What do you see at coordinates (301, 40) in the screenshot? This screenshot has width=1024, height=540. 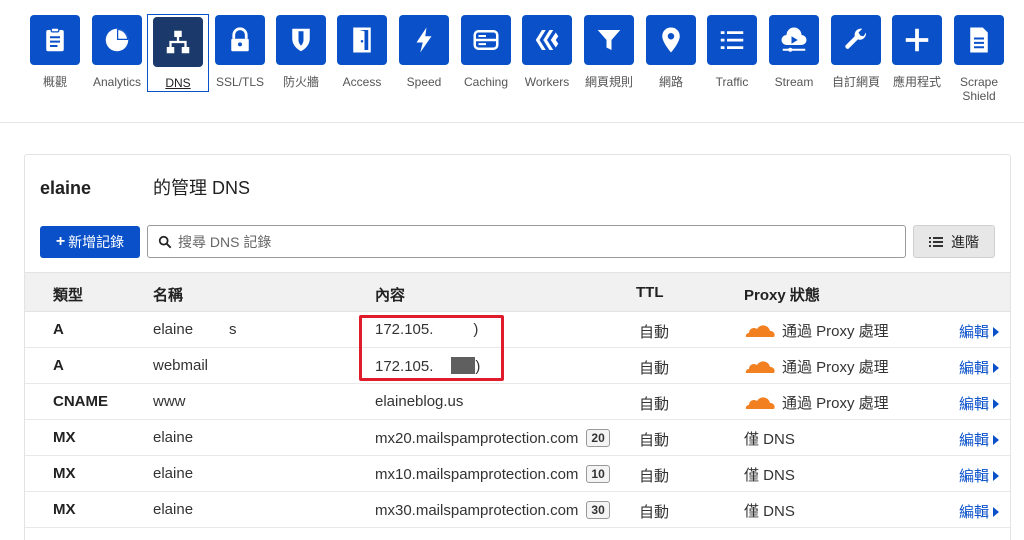 I see `shield-icon` at bounding box center [301, 40].